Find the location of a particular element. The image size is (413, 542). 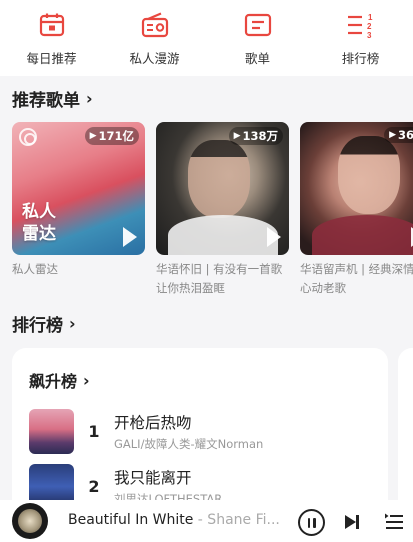

playlist-card: ▶ 171亿 私人 雷达 私人雷达 is located at coordinates (78, 210).